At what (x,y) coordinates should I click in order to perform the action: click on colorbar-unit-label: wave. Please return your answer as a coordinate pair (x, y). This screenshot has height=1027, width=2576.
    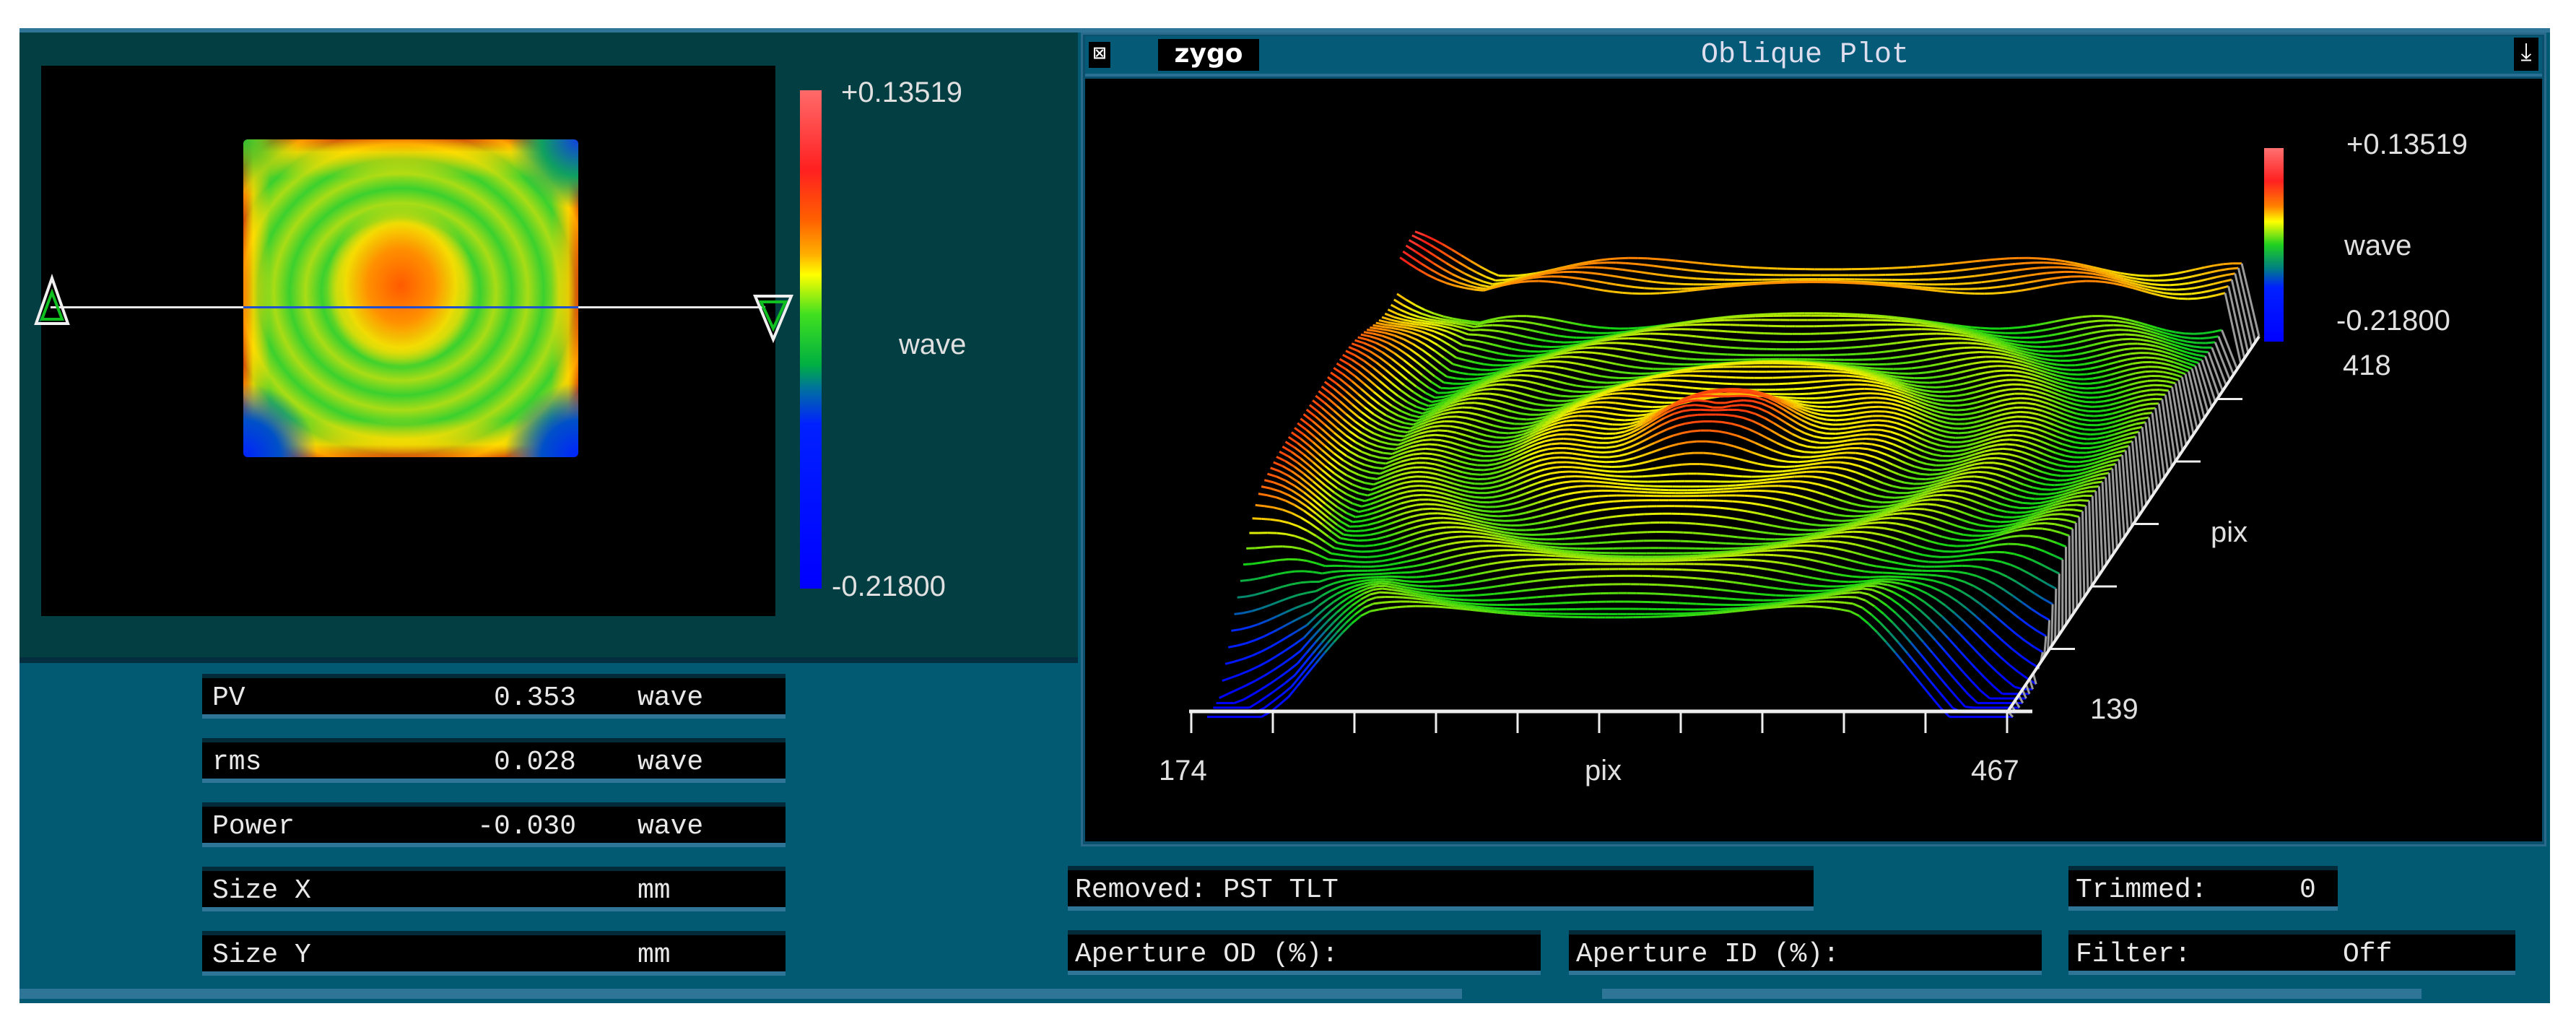
    Looking at the image, I should click on (933, 344).